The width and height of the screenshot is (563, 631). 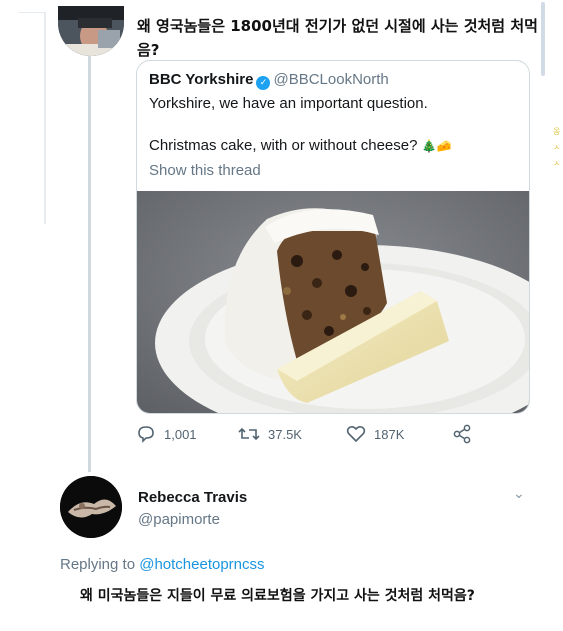 What do you see at coordinates (179, 519) in the screenshot?
I see `author-handle: @papimorte` at bounding box center [179, 519].